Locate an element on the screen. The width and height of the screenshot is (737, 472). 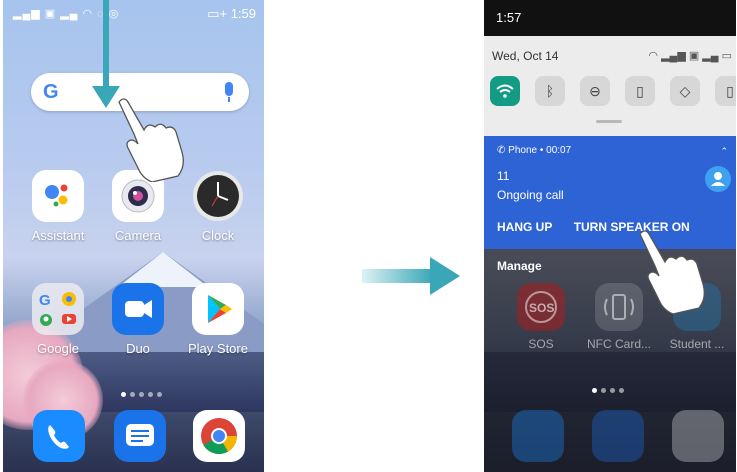
notification-app-header: ✆ Phone • 00:07 is located at coordinates (534, 150).